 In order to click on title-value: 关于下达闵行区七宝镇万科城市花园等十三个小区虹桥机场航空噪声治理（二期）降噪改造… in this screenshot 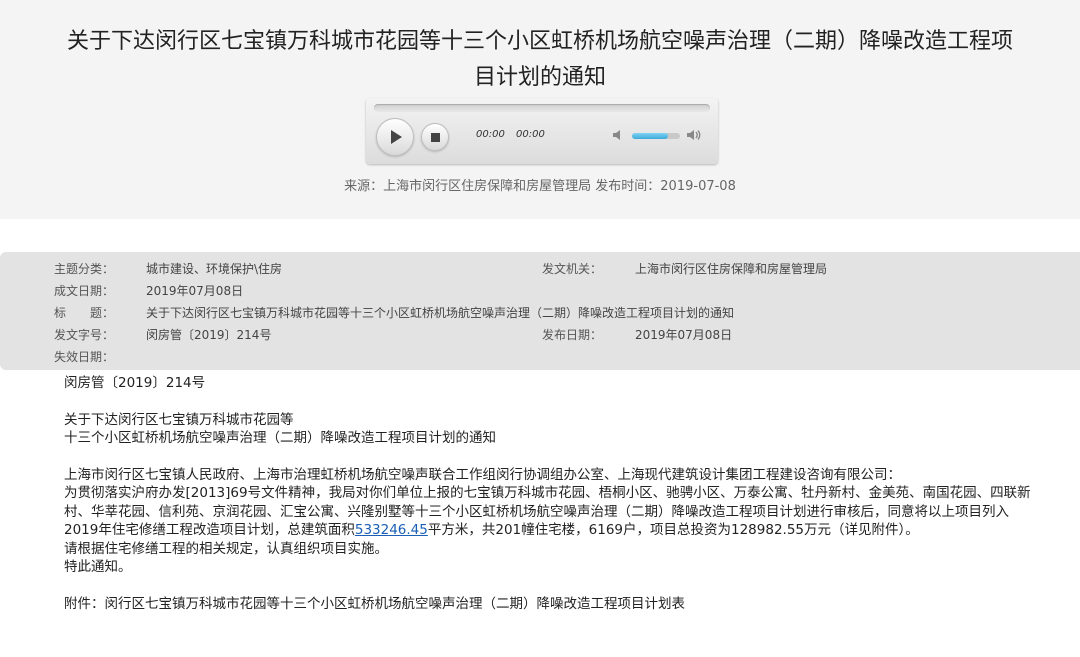, I will do `click(440, 313)`.